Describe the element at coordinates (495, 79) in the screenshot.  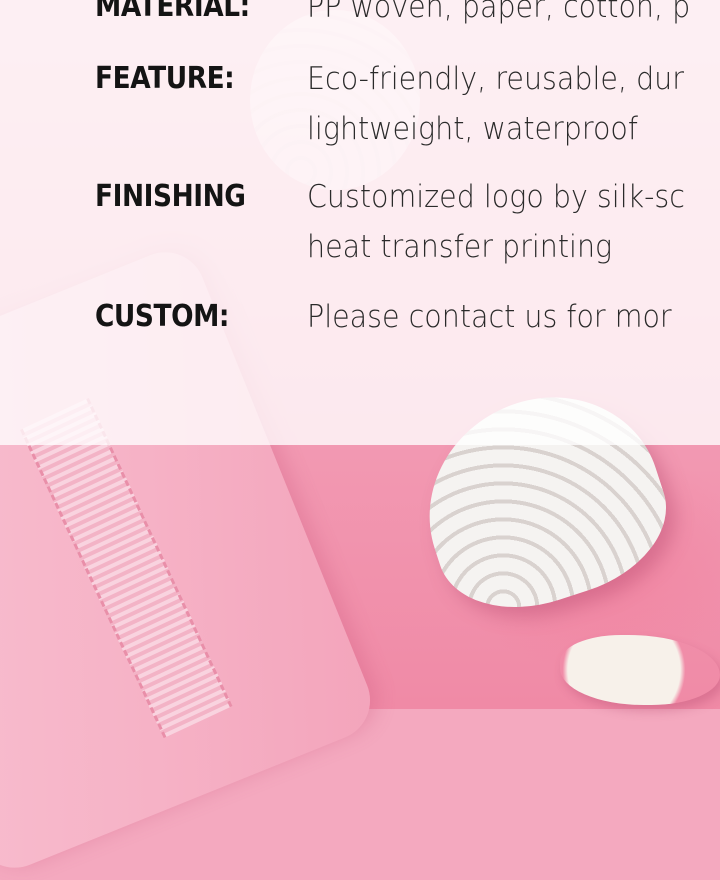
I see `spec-value: Eco-friendly, reusable, dur` at that location.